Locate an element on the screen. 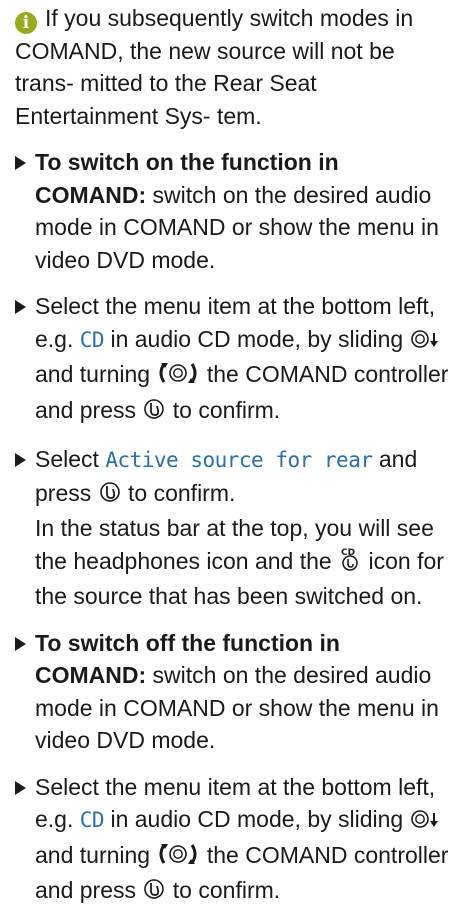  step-text-pre: Select is located at coordinates (67, 459).